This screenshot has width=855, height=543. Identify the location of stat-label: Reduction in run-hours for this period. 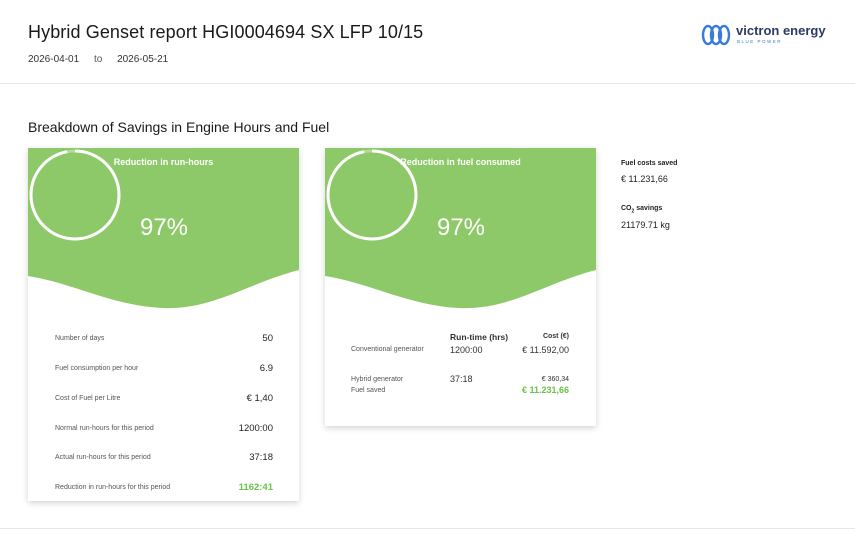
(113, 487).